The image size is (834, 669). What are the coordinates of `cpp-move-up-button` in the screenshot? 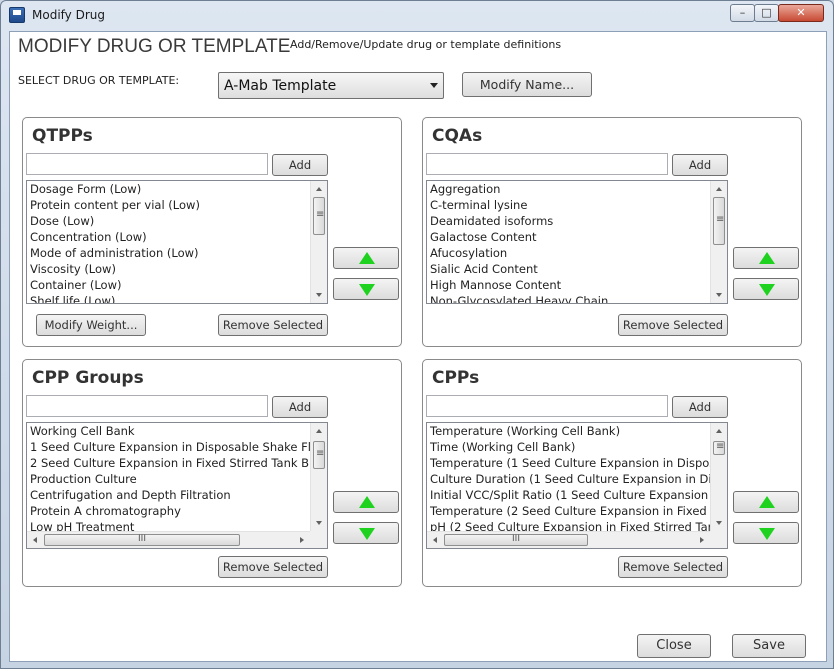 It's located at (766, 502).